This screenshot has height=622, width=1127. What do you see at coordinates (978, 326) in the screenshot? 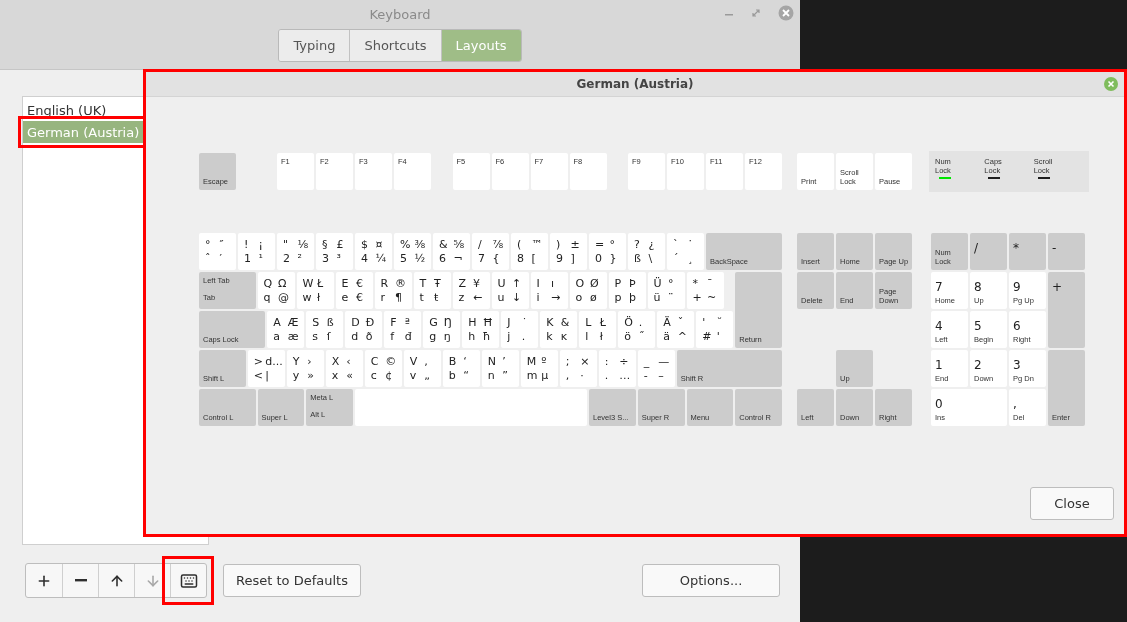
I see `key-label: 5` at bounding box center [978, 326].